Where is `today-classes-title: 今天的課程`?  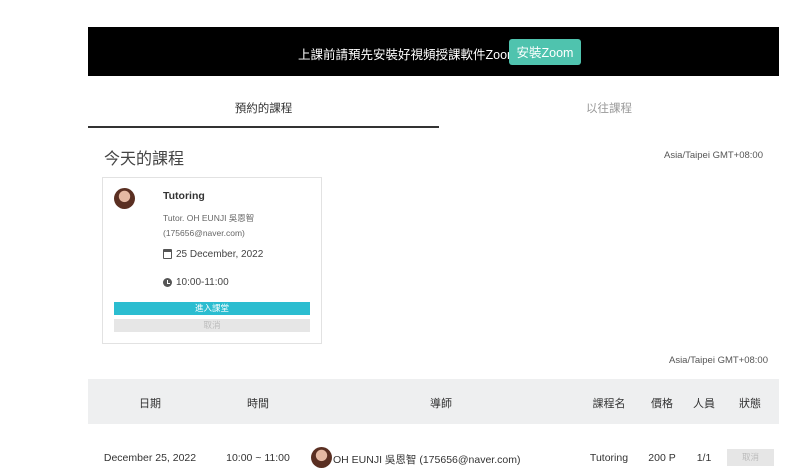
today-classes-title: 今天的課程 is located at coordinates (144, 159).